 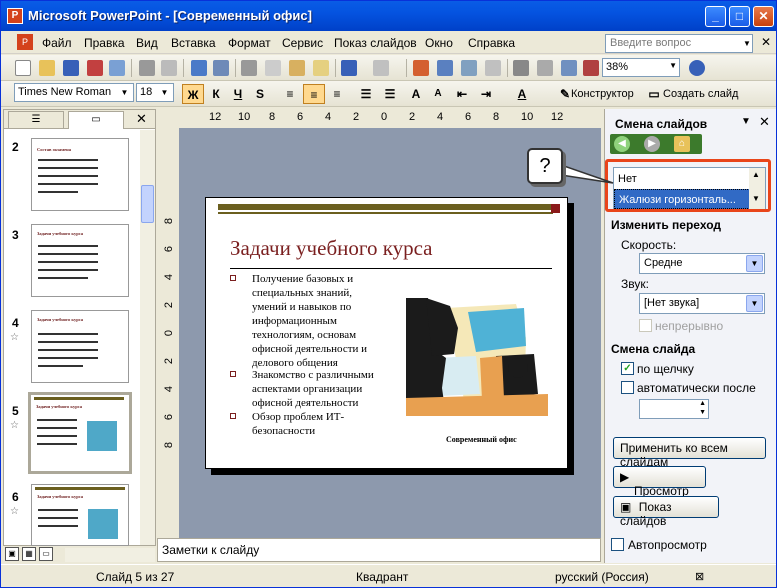 I want to click on size-dropdown-icon: ▼, so click(x=164, y=92).